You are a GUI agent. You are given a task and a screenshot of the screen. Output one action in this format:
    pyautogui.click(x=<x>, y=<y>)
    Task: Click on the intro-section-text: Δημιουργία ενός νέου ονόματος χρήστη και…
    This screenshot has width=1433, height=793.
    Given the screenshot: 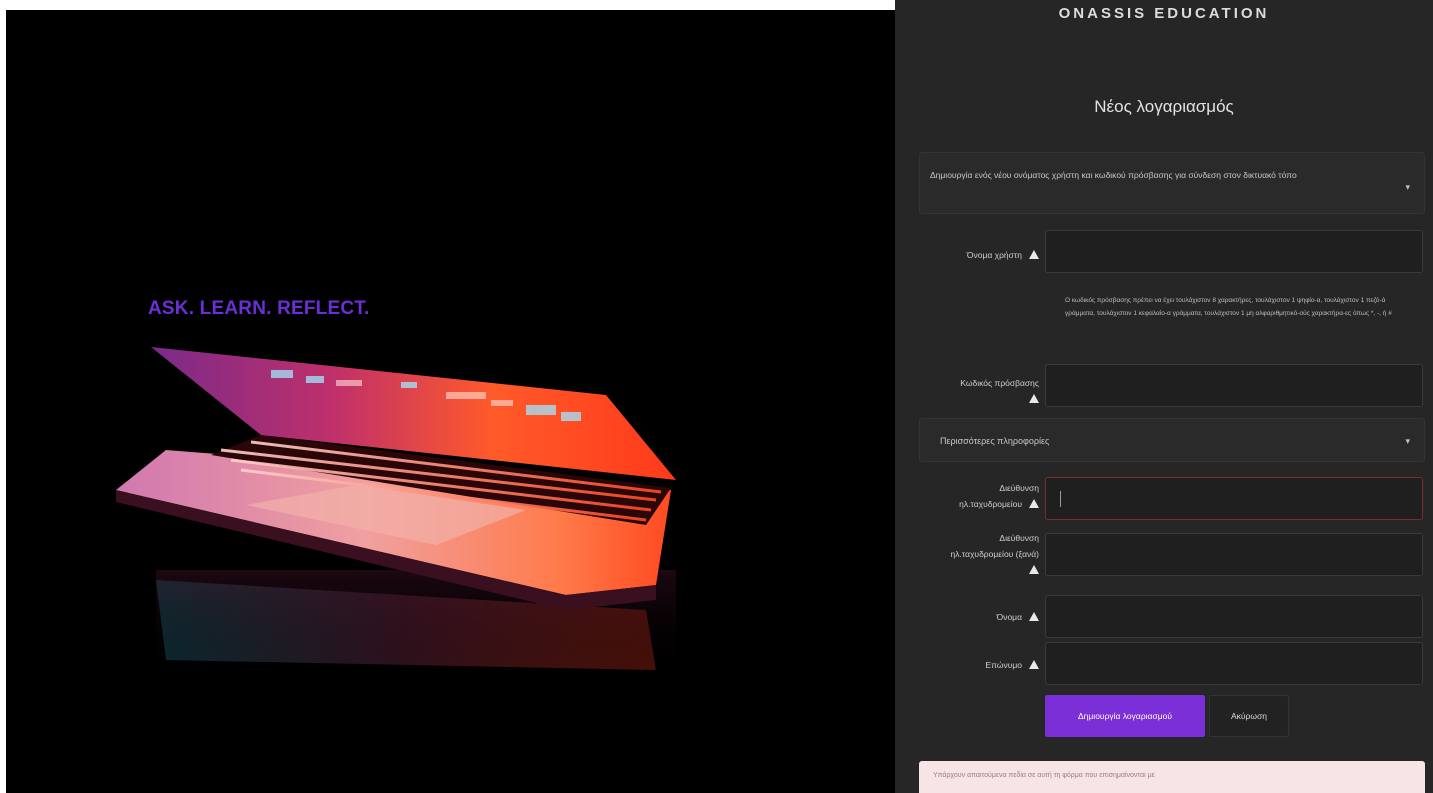 What is the action you would take?
    pyautogui.click(x=1113, y=175)
    